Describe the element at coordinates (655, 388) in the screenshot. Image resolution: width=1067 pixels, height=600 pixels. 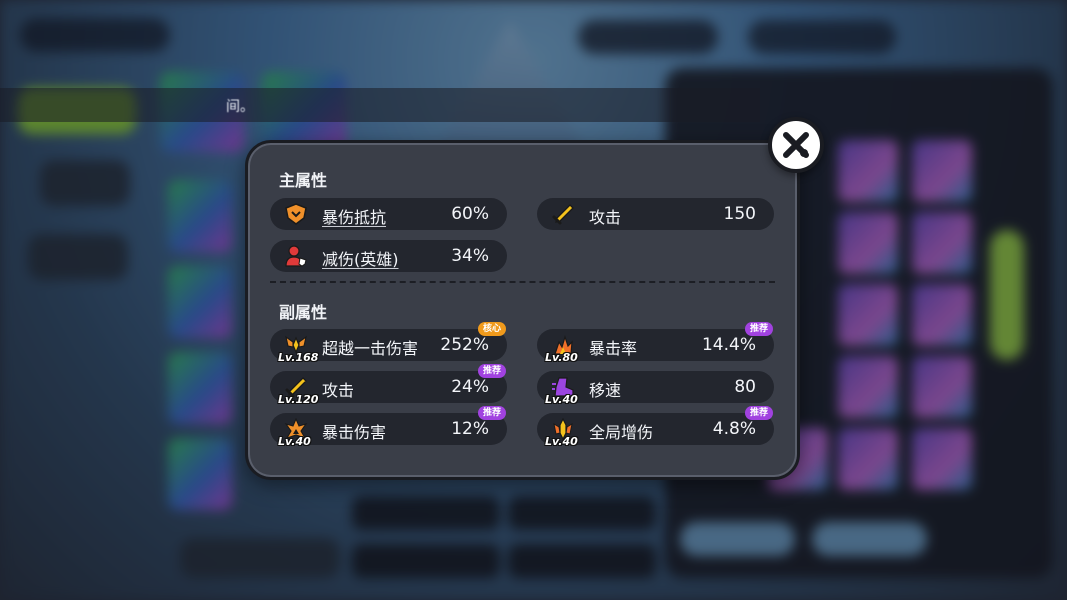
I see `sub-stat-row: Lv.40 移速 80` at that location.